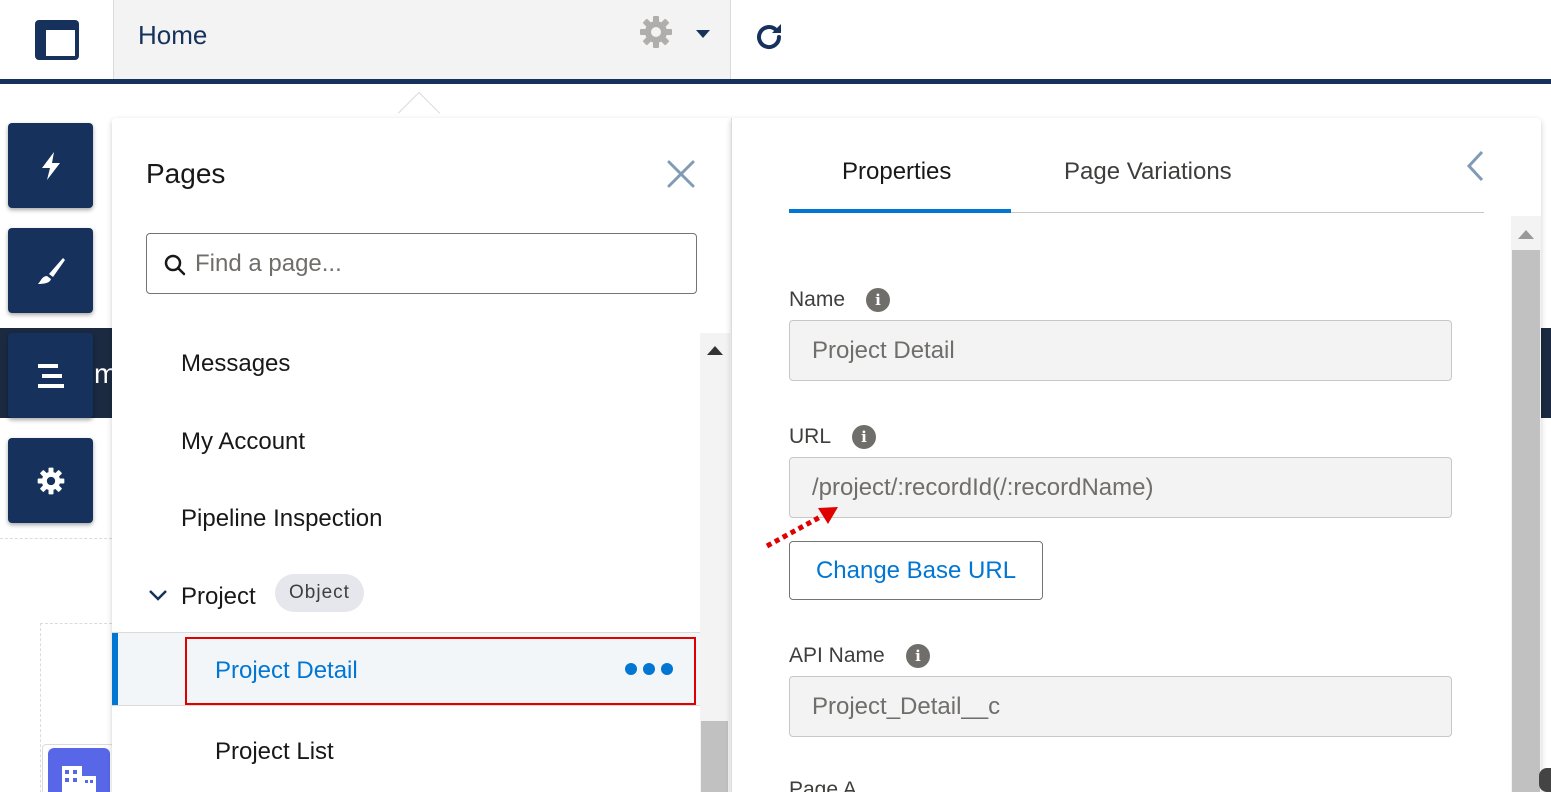  What do you see at coordinates (1545, 780) in the screenshot?
I see `edge-close-icon` at bounding box center [1545, 780].